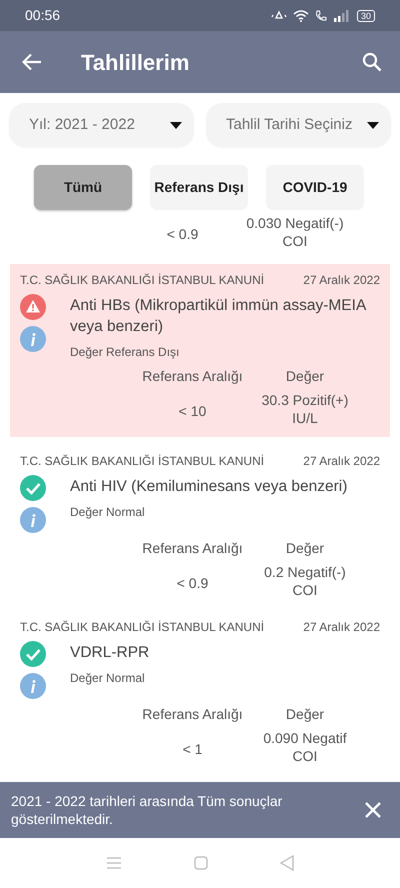 The height and width of the screenshot is (888, 400). I want to click on back-icon, so click(287, 863).